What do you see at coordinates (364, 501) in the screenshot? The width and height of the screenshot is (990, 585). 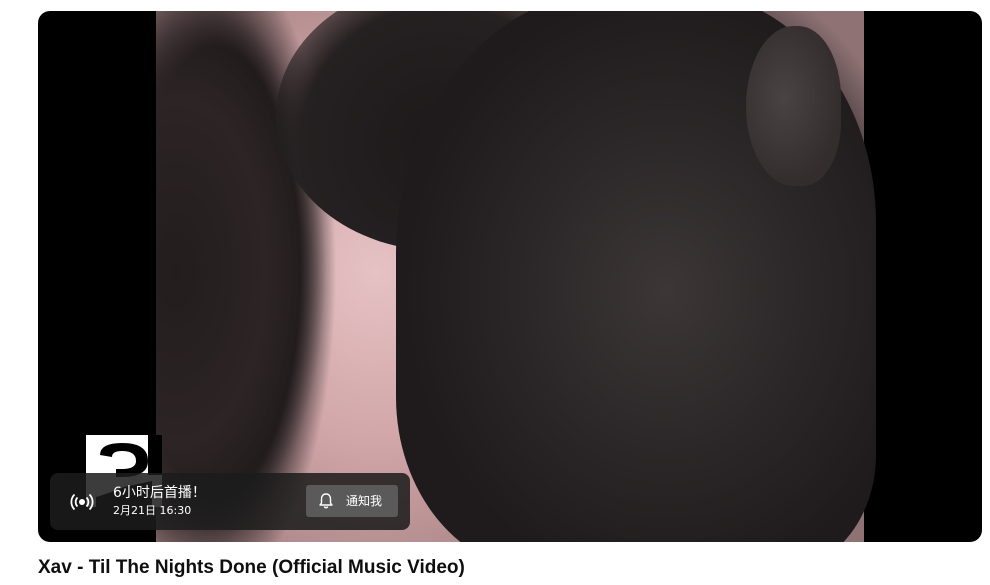 I see `notify-me-label: 通知我` at bounding box center [364, 501].